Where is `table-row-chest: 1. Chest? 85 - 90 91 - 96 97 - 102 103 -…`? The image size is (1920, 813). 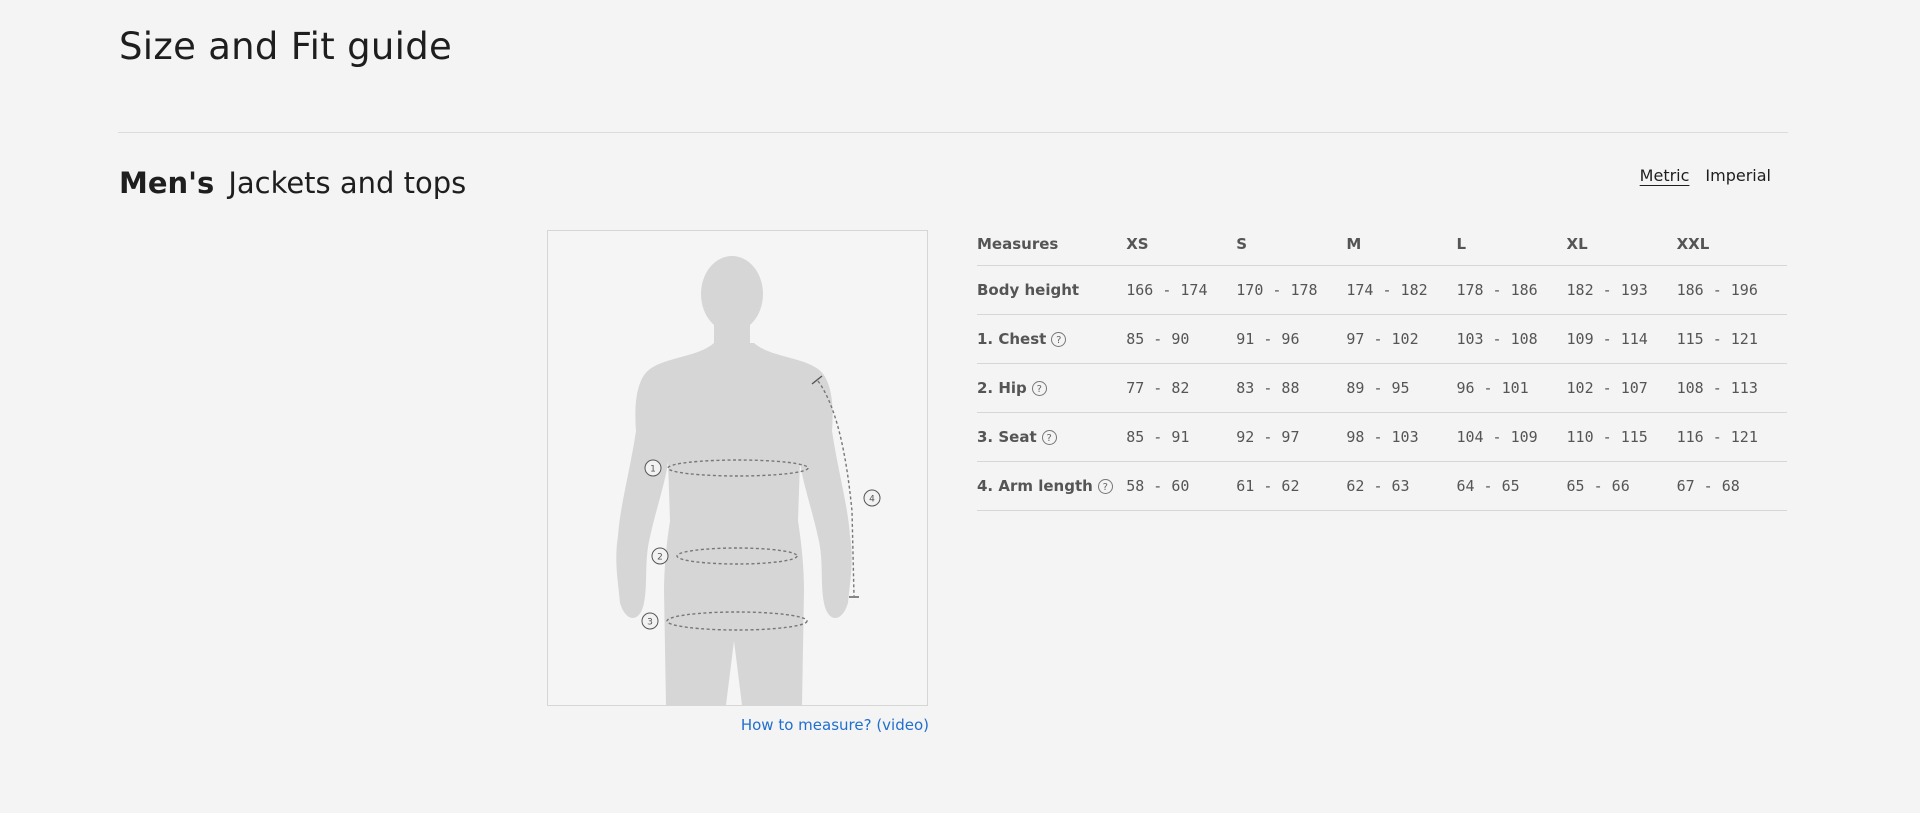 table-row-chest: 1. Chest? 85 - 90 91 - 96 97 - 102 103 -… is located at coordinates (1382, 339).